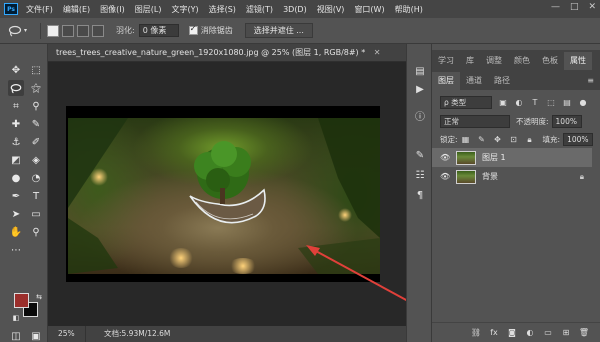 This screenshot has height=342, width=600. What do you see at coordinates (16, 214) in the screenshot?
I see `path-selection-tool-icon: ➤` at bounding box center [16, 214].